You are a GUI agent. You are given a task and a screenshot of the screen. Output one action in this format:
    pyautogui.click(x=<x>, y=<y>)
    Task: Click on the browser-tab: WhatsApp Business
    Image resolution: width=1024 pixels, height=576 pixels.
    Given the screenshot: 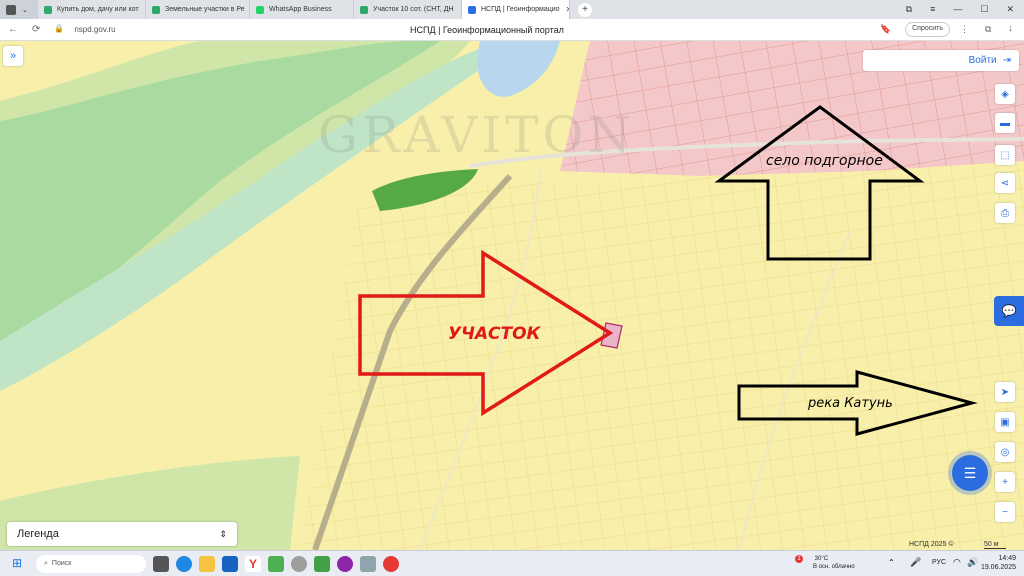 What is the action you would take?
    pyautogui.click(x=302, y=9)
    